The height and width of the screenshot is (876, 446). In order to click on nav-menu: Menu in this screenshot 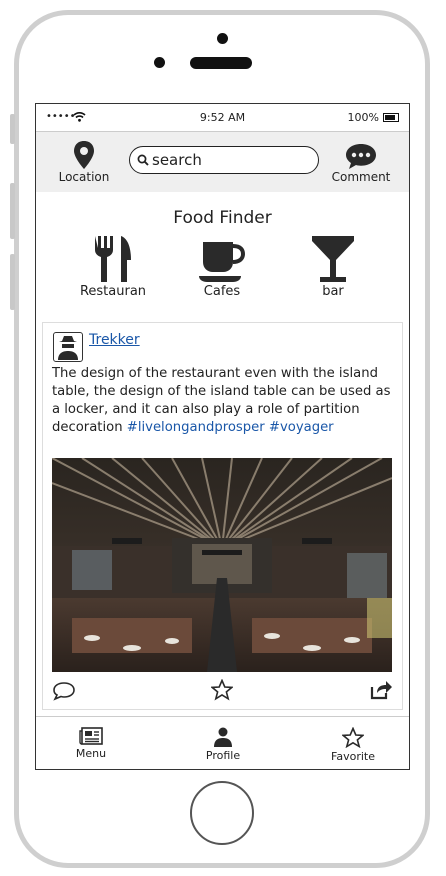, I will do `click(91, 743)`.